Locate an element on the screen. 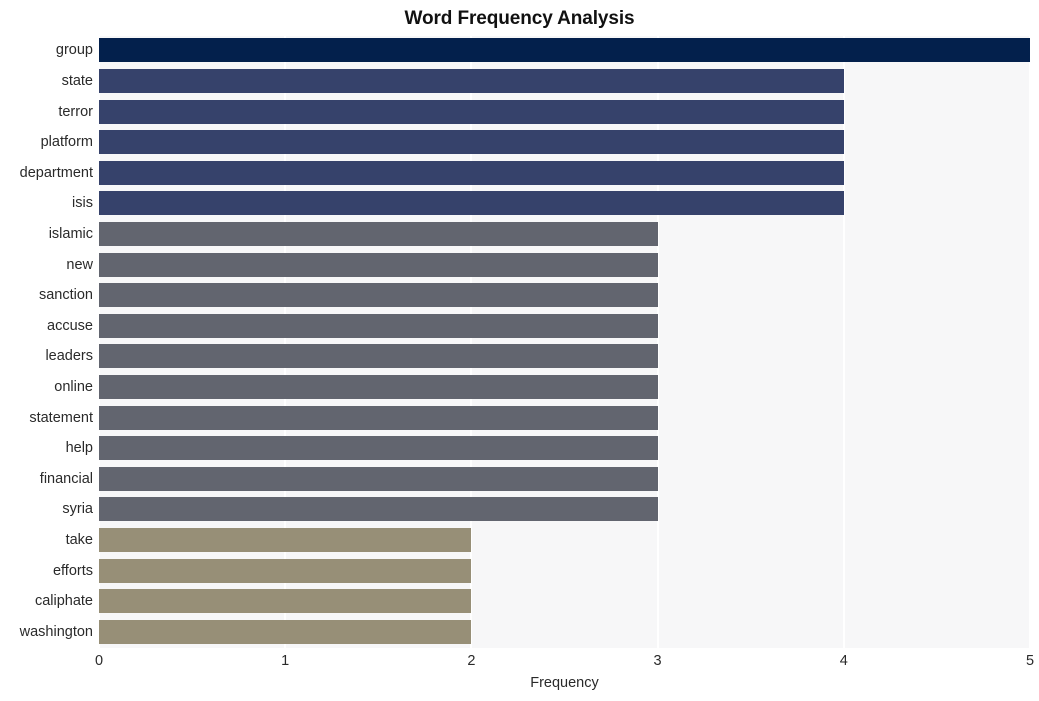  bar-isis is located at coordinates (471, 203).